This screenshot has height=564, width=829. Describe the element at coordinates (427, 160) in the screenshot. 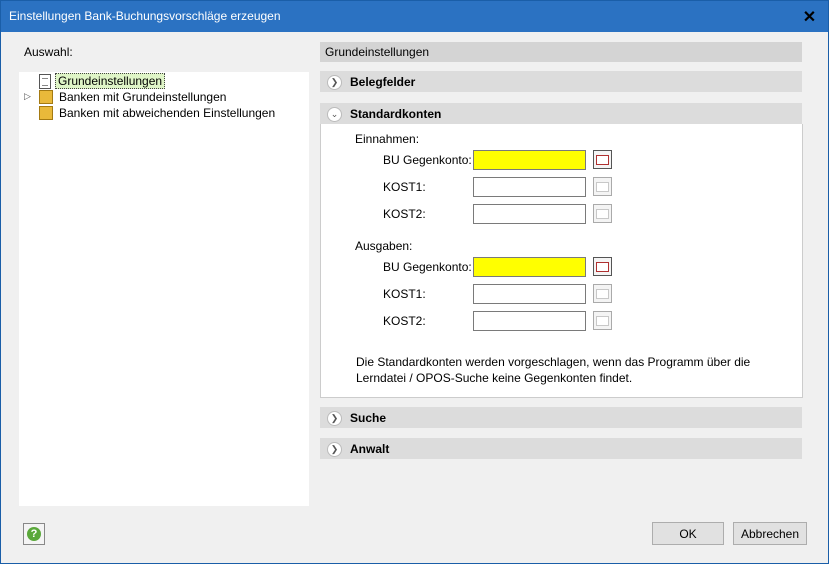

I see `einnahmen-bu-label: BU Gegenkonto:` at that location.